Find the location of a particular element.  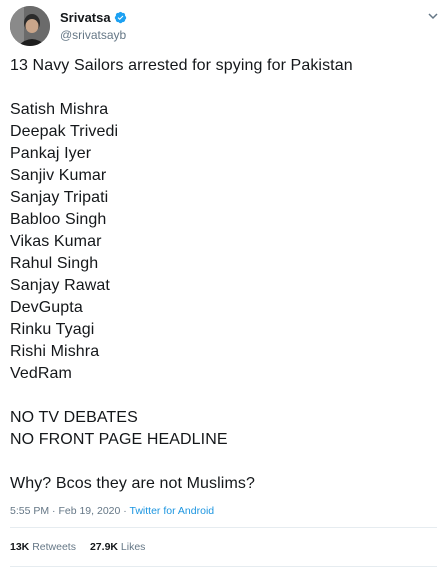

list-item: Rishi Mishra is located at coordinates (55, 351).